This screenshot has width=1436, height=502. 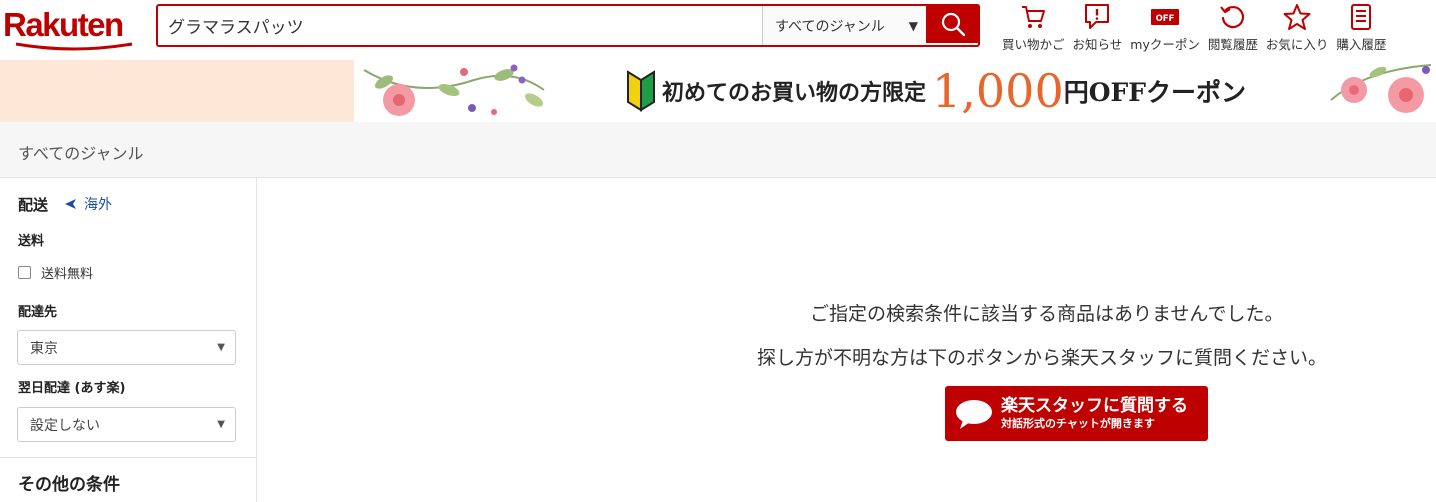 What do you see at coordinates (38, 312) in the screenshot?
I see `destination-heading: 配達先` at bounding box center [38, 312].